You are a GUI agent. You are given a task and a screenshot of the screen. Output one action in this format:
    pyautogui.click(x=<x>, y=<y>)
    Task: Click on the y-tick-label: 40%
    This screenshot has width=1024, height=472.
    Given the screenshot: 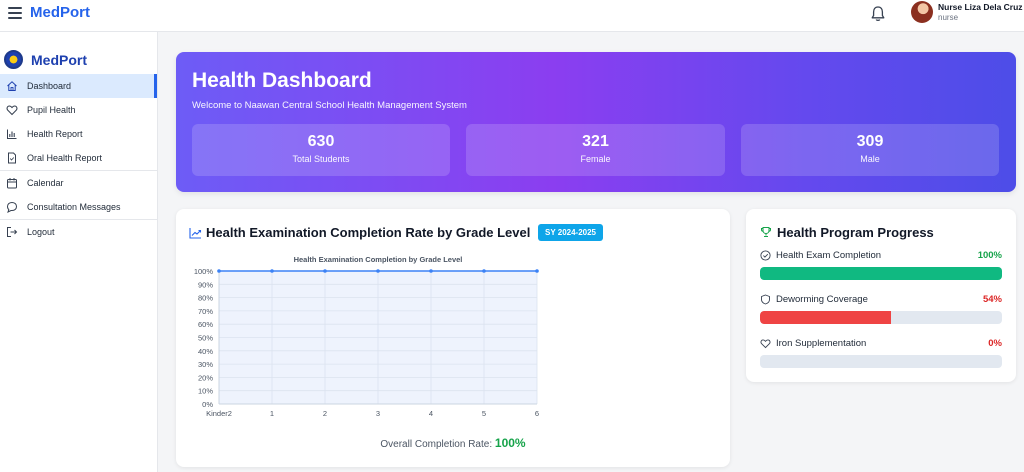 What is the action you would take?
    pyautogui.click(x=205, y=351)
    